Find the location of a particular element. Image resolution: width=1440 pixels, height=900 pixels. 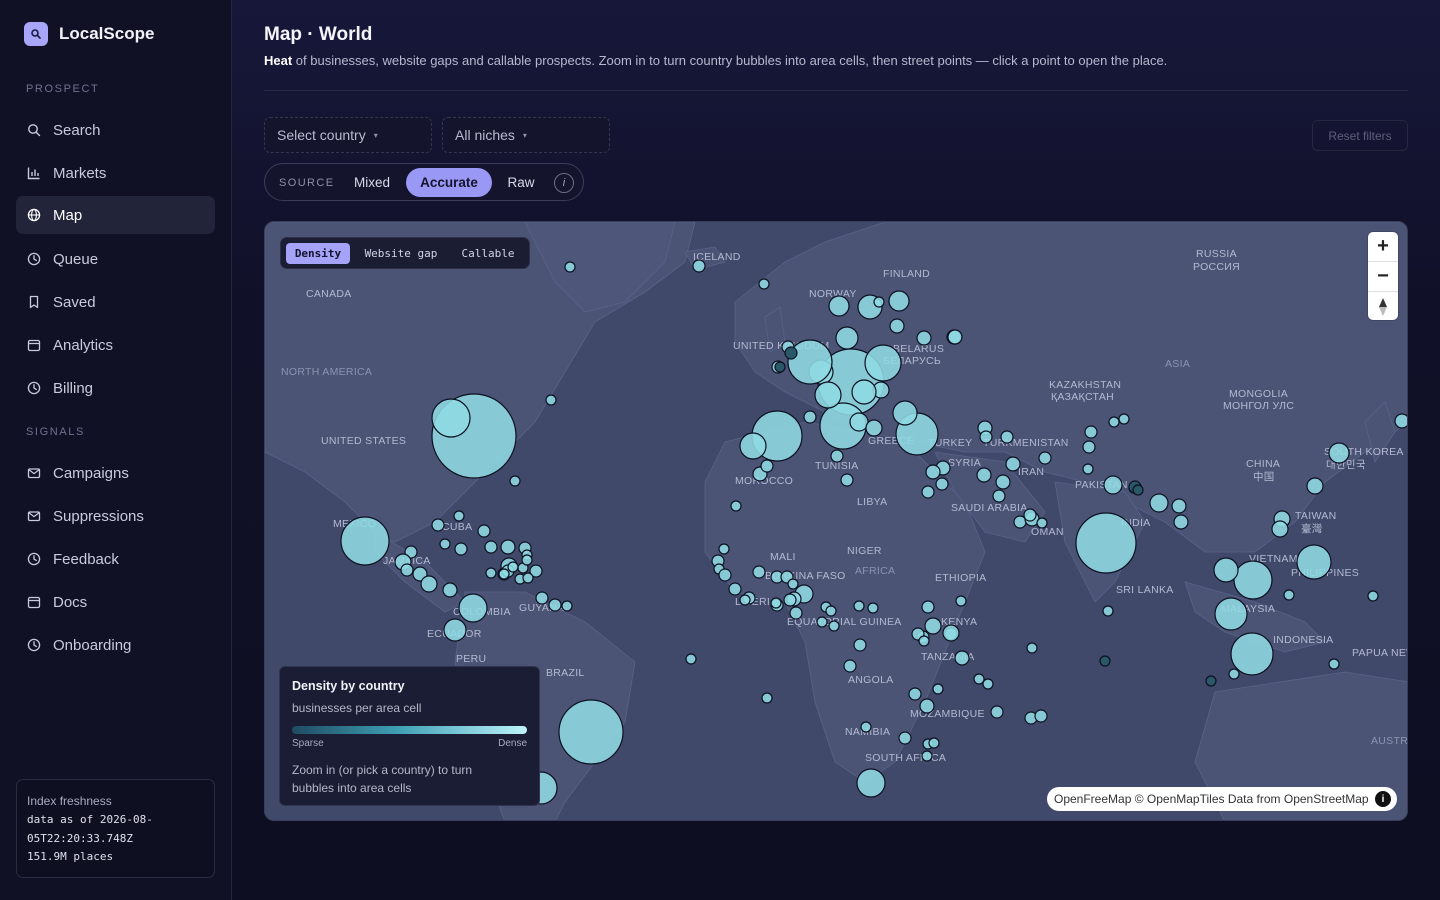

sidebar-item-analytics: Analytics is located at coordinates (115, 345).